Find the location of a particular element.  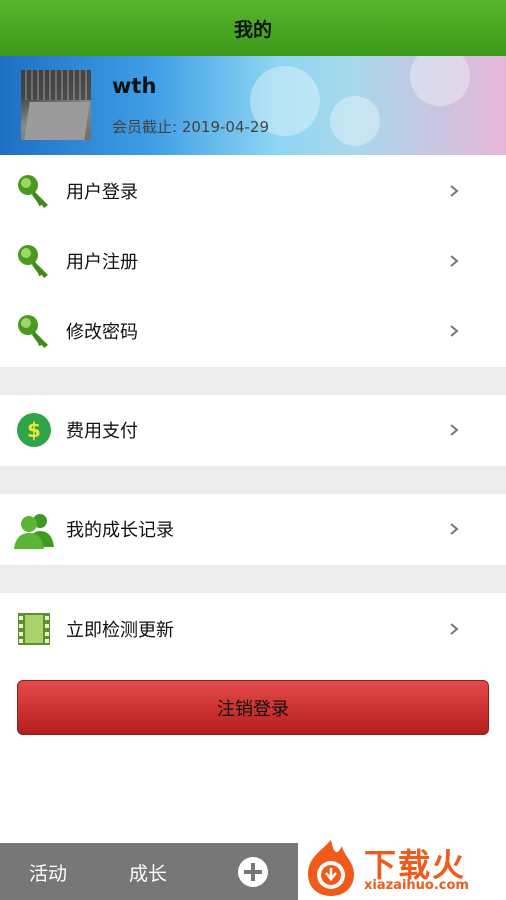

menu-item-payment: $ 费用支付 is located at coordinates (253, 430).